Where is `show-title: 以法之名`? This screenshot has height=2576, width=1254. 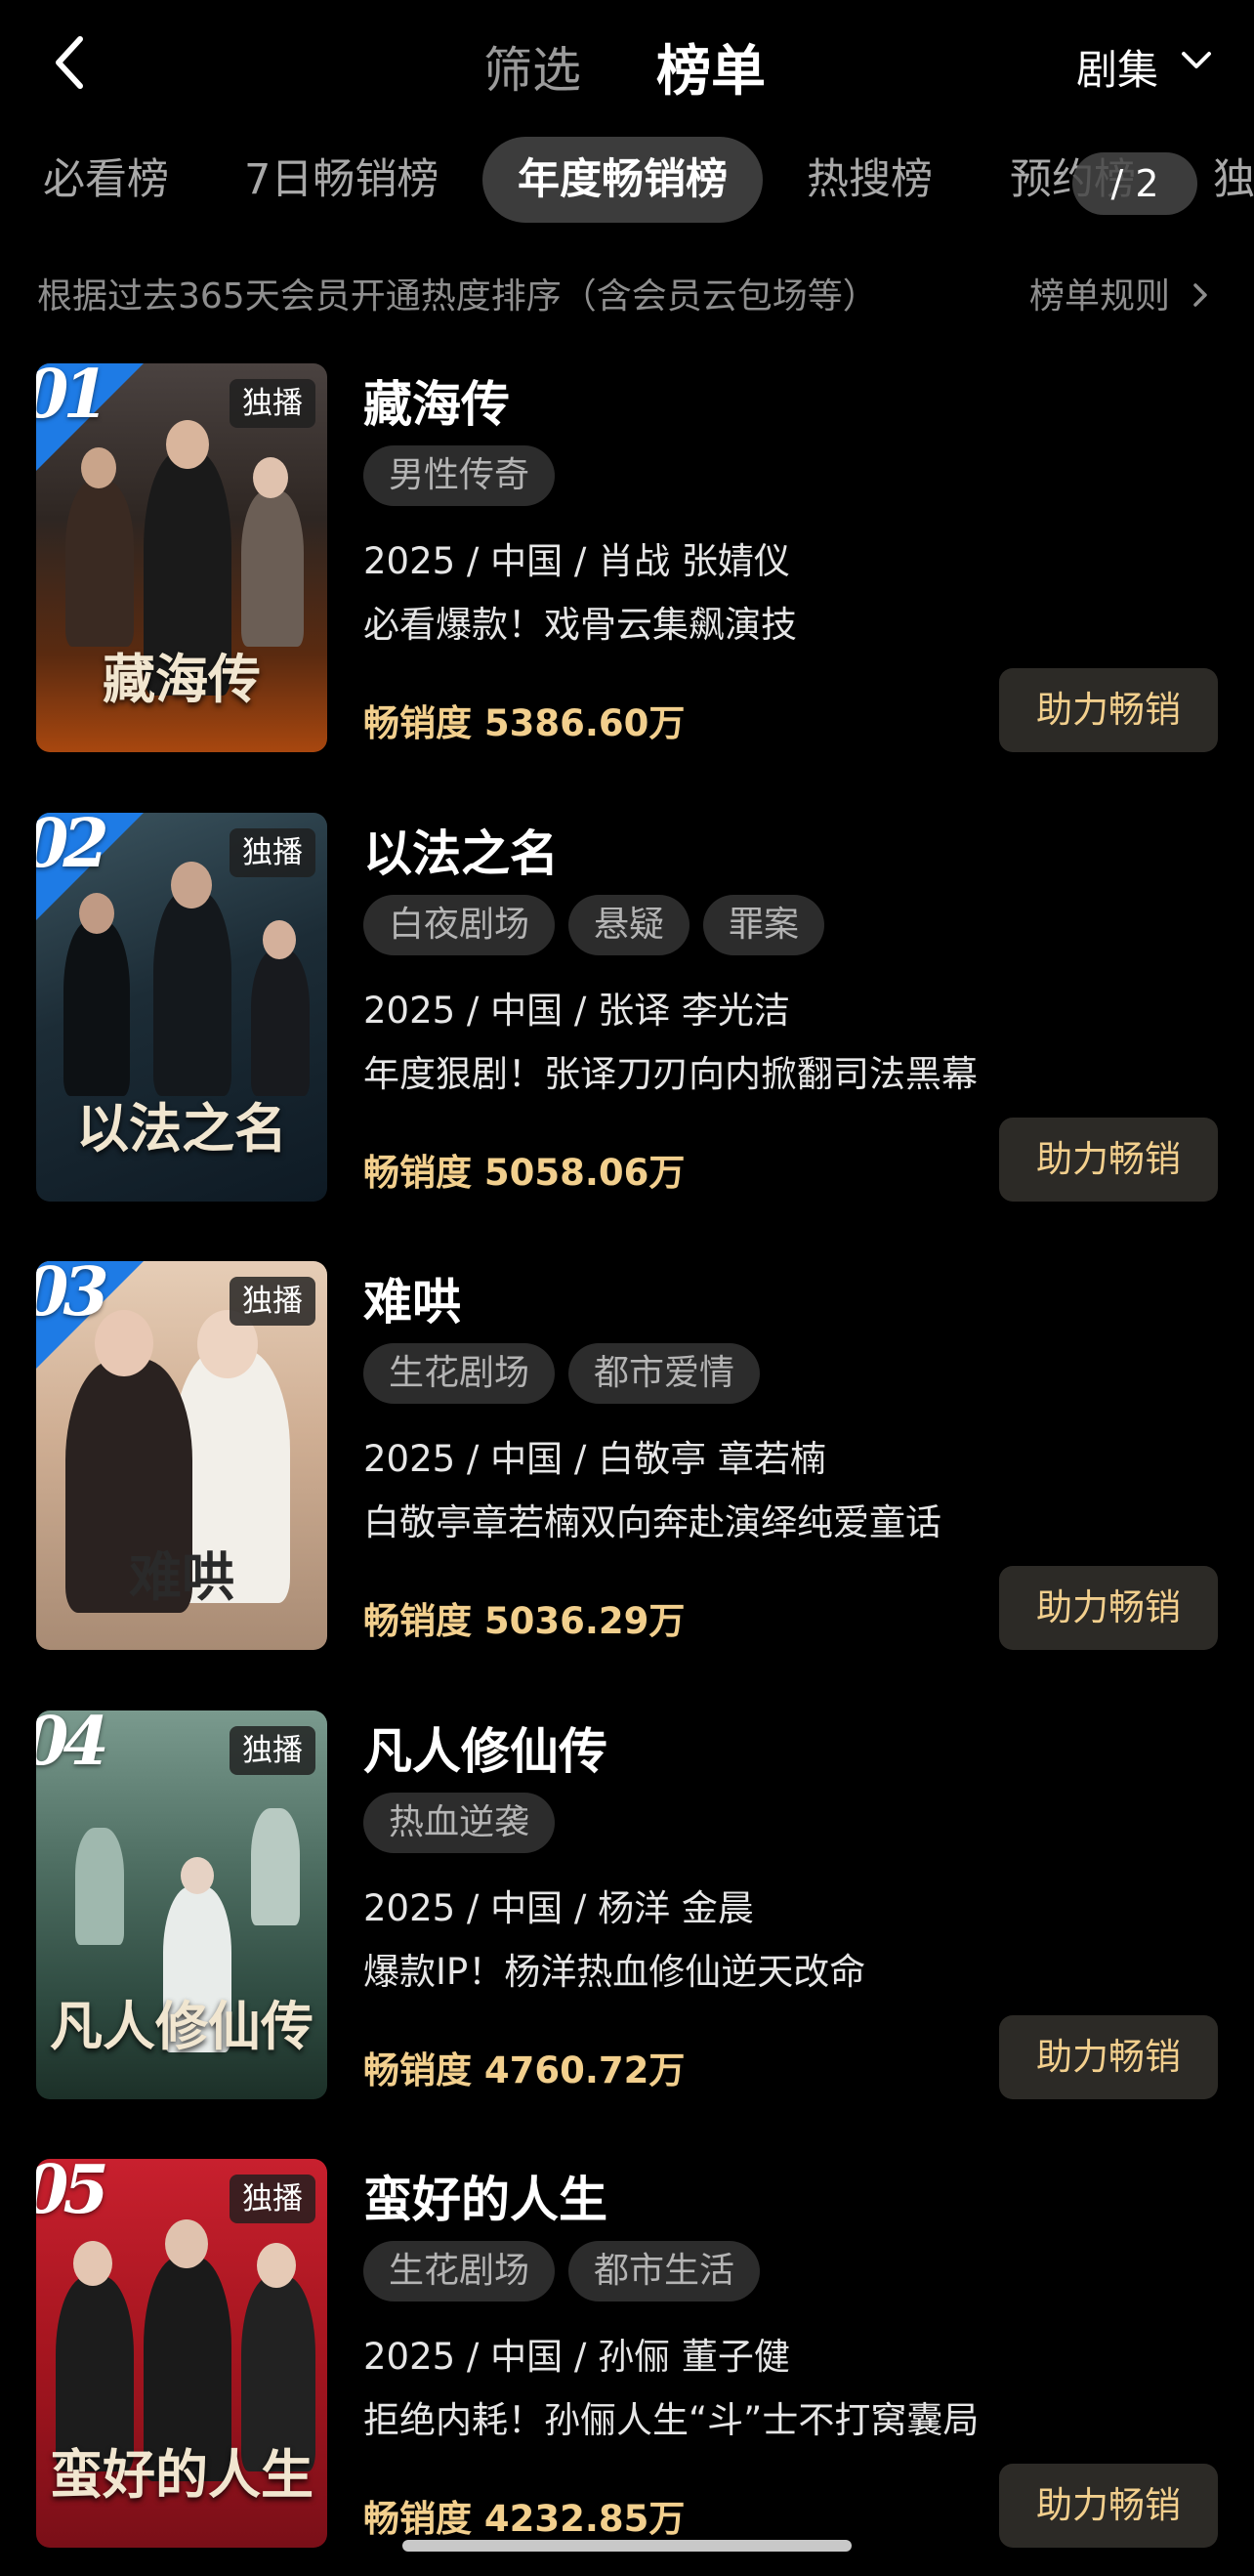 show-title: 以法之名 is located at coordinates (461, 850).